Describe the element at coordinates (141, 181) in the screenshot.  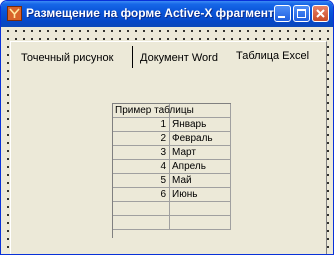
I see `row-number-cell: 5` at that location.